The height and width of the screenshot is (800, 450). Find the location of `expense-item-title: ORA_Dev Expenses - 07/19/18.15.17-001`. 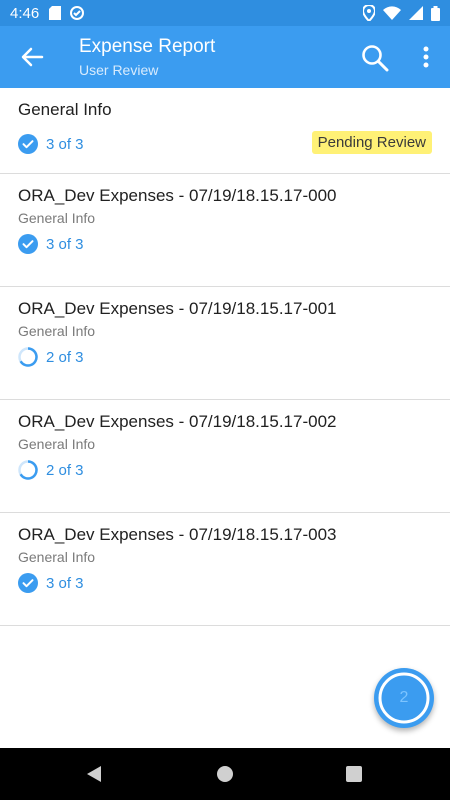

expense-item-title: ORA_Dev Expenses - 07/19/18.15.17-001 is located at coordinates (177, 308).